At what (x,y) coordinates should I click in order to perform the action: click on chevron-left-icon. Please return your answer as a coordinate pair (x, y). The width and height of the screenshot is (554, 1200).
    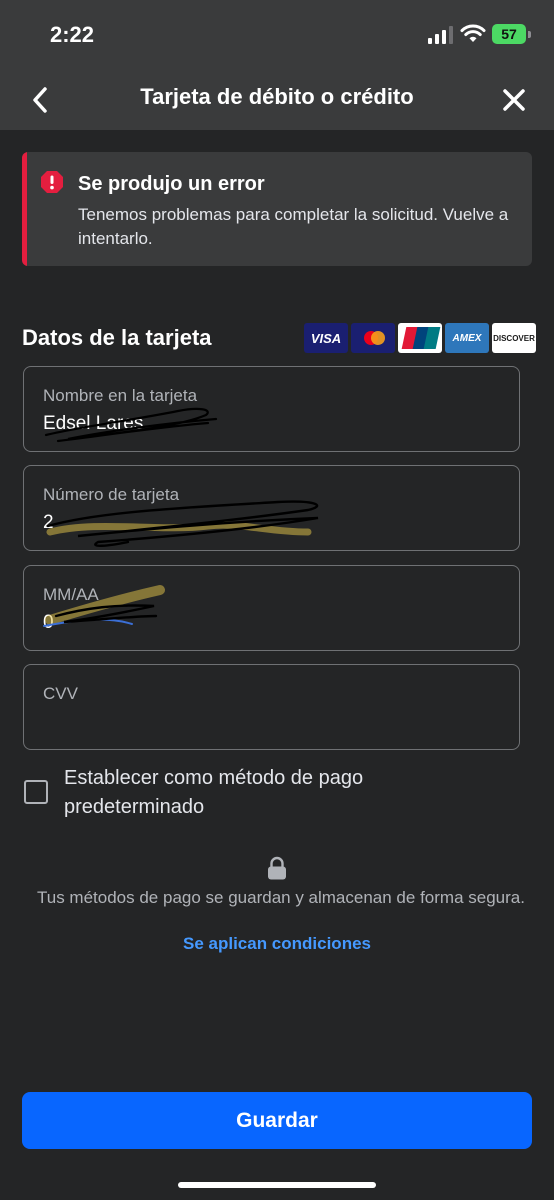
    Looking at the image, I should click on (40, 100).